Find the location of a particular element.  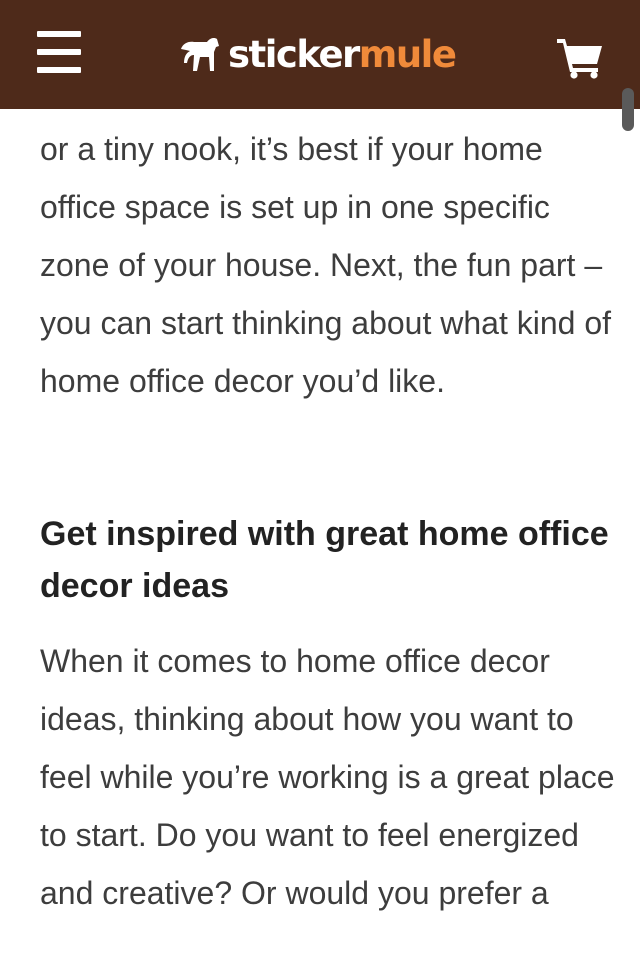

logo-wordmark: stickermule is located at coordinates (342, 54).